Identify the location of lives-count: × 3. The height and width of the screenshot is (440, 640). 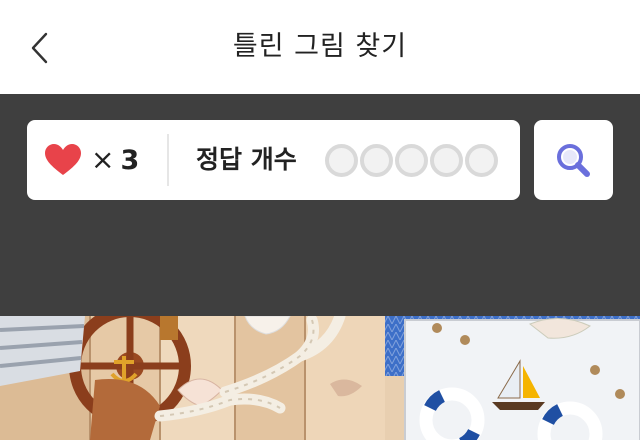
(115, 160).